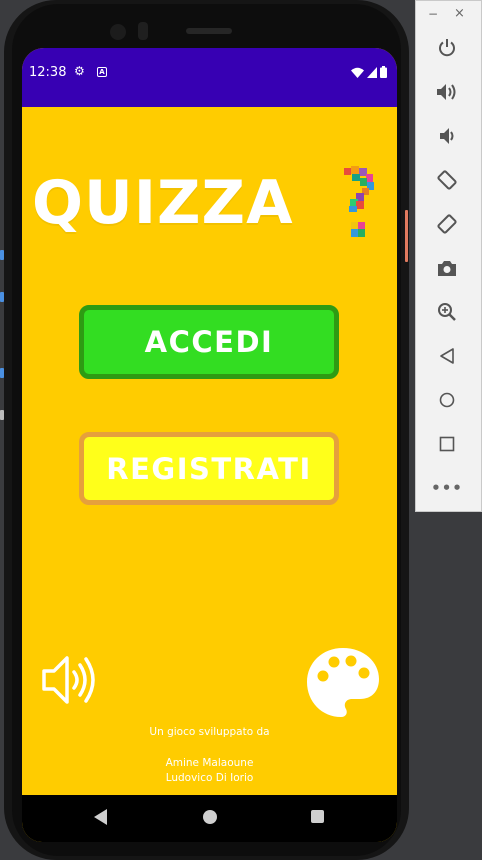  What do you see at coordinates (143, 31) in the screenshot?
I see `proximity-sensor` at bounding box center [143, 31].